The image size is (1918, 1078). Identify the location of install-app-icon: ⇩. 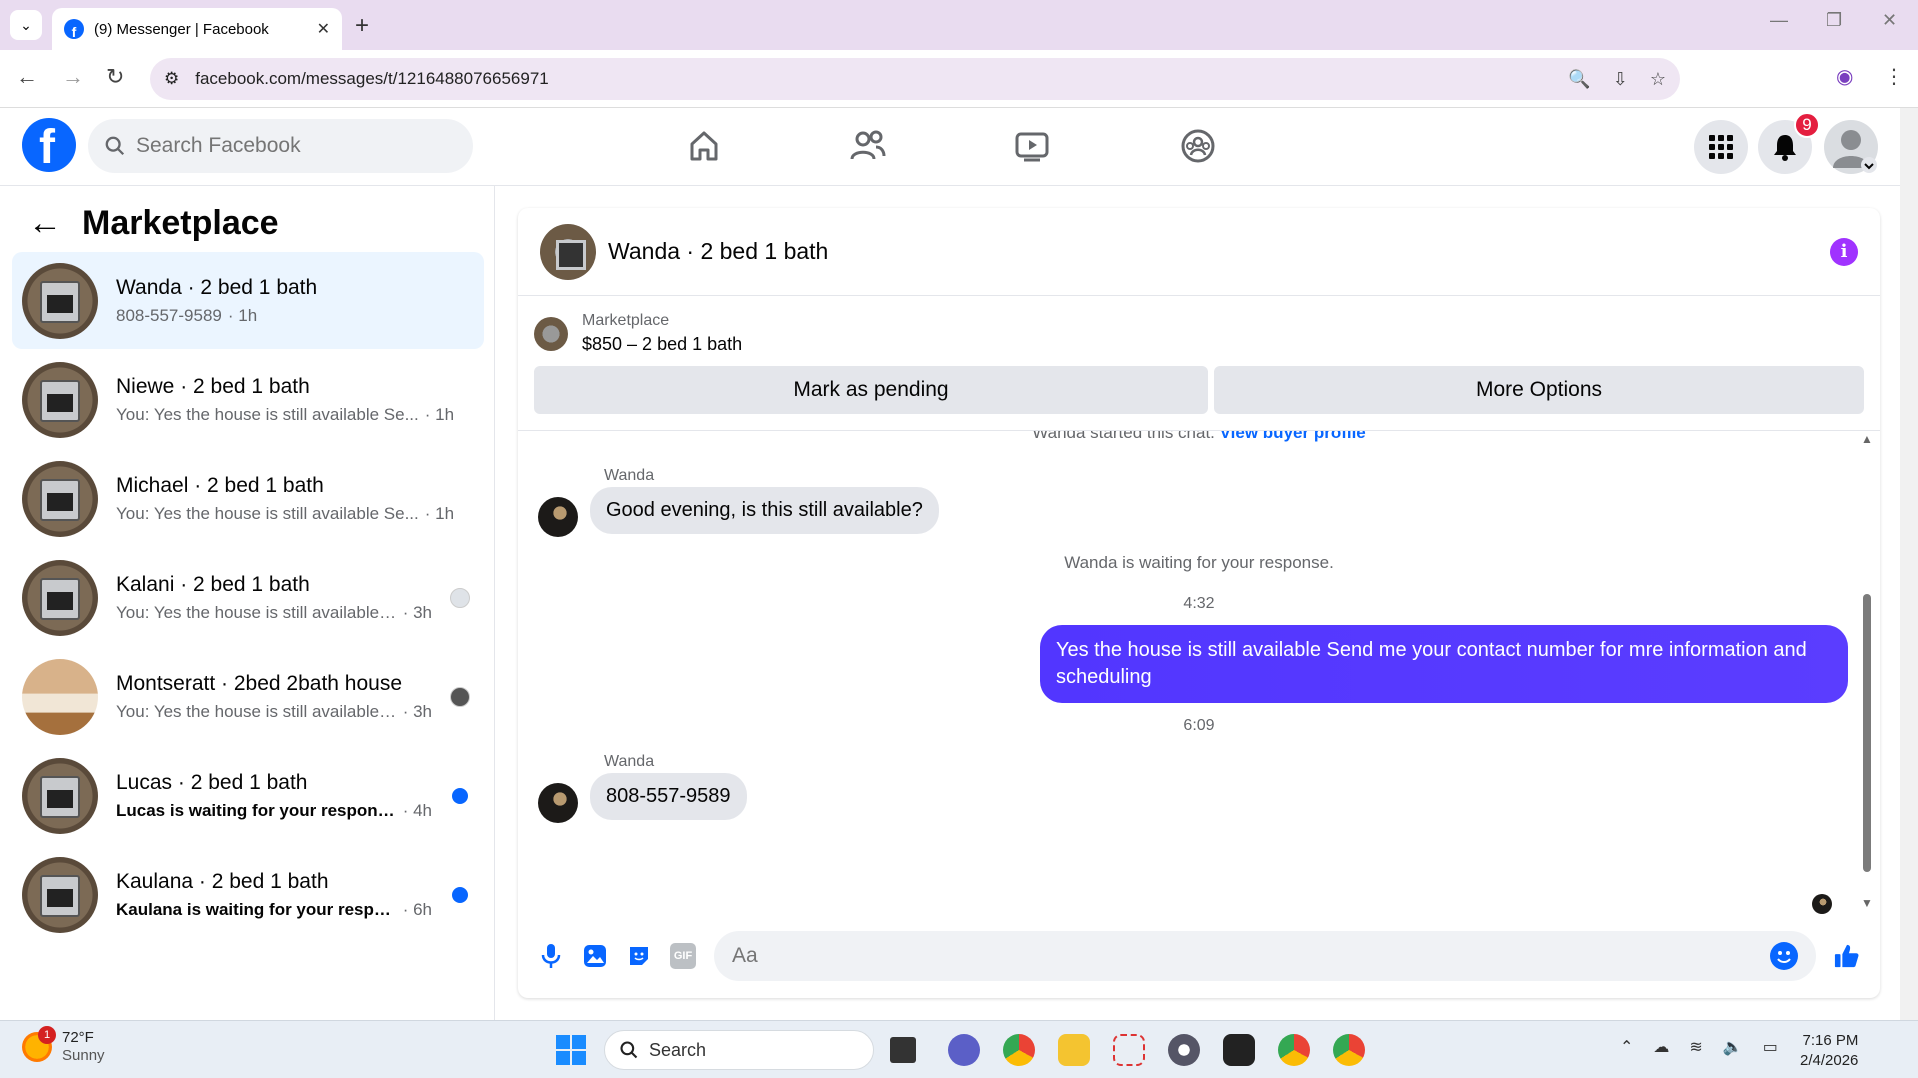
(1620, 79).